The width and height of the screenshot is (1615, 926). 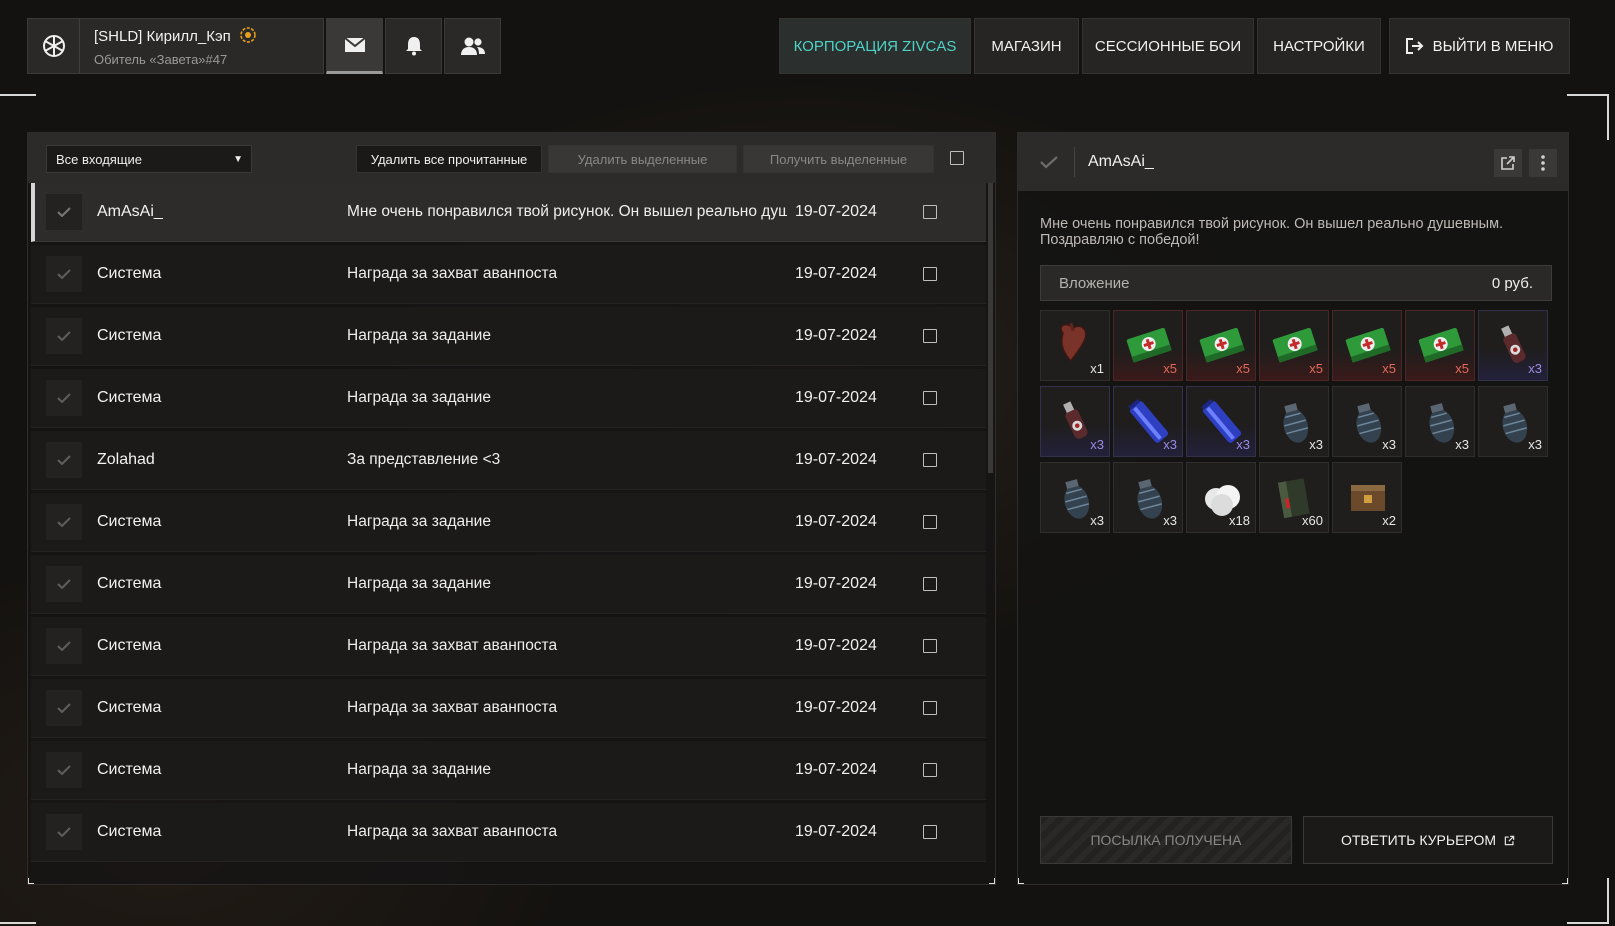 I want to click on mail-subject: Награда за задание, so click(x=419, y=335).